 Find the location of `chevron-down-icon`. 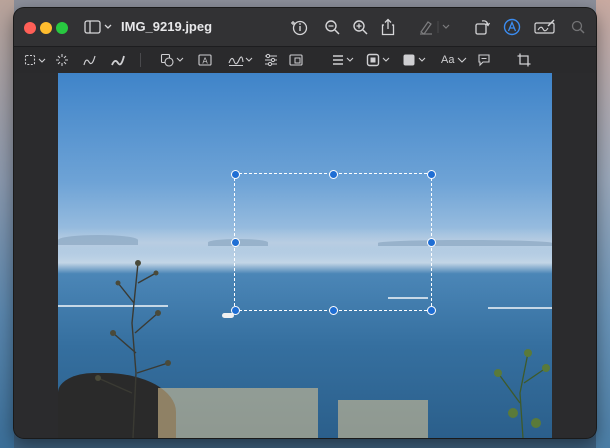

chevron-down-icon is located at coordinates (462, 60).